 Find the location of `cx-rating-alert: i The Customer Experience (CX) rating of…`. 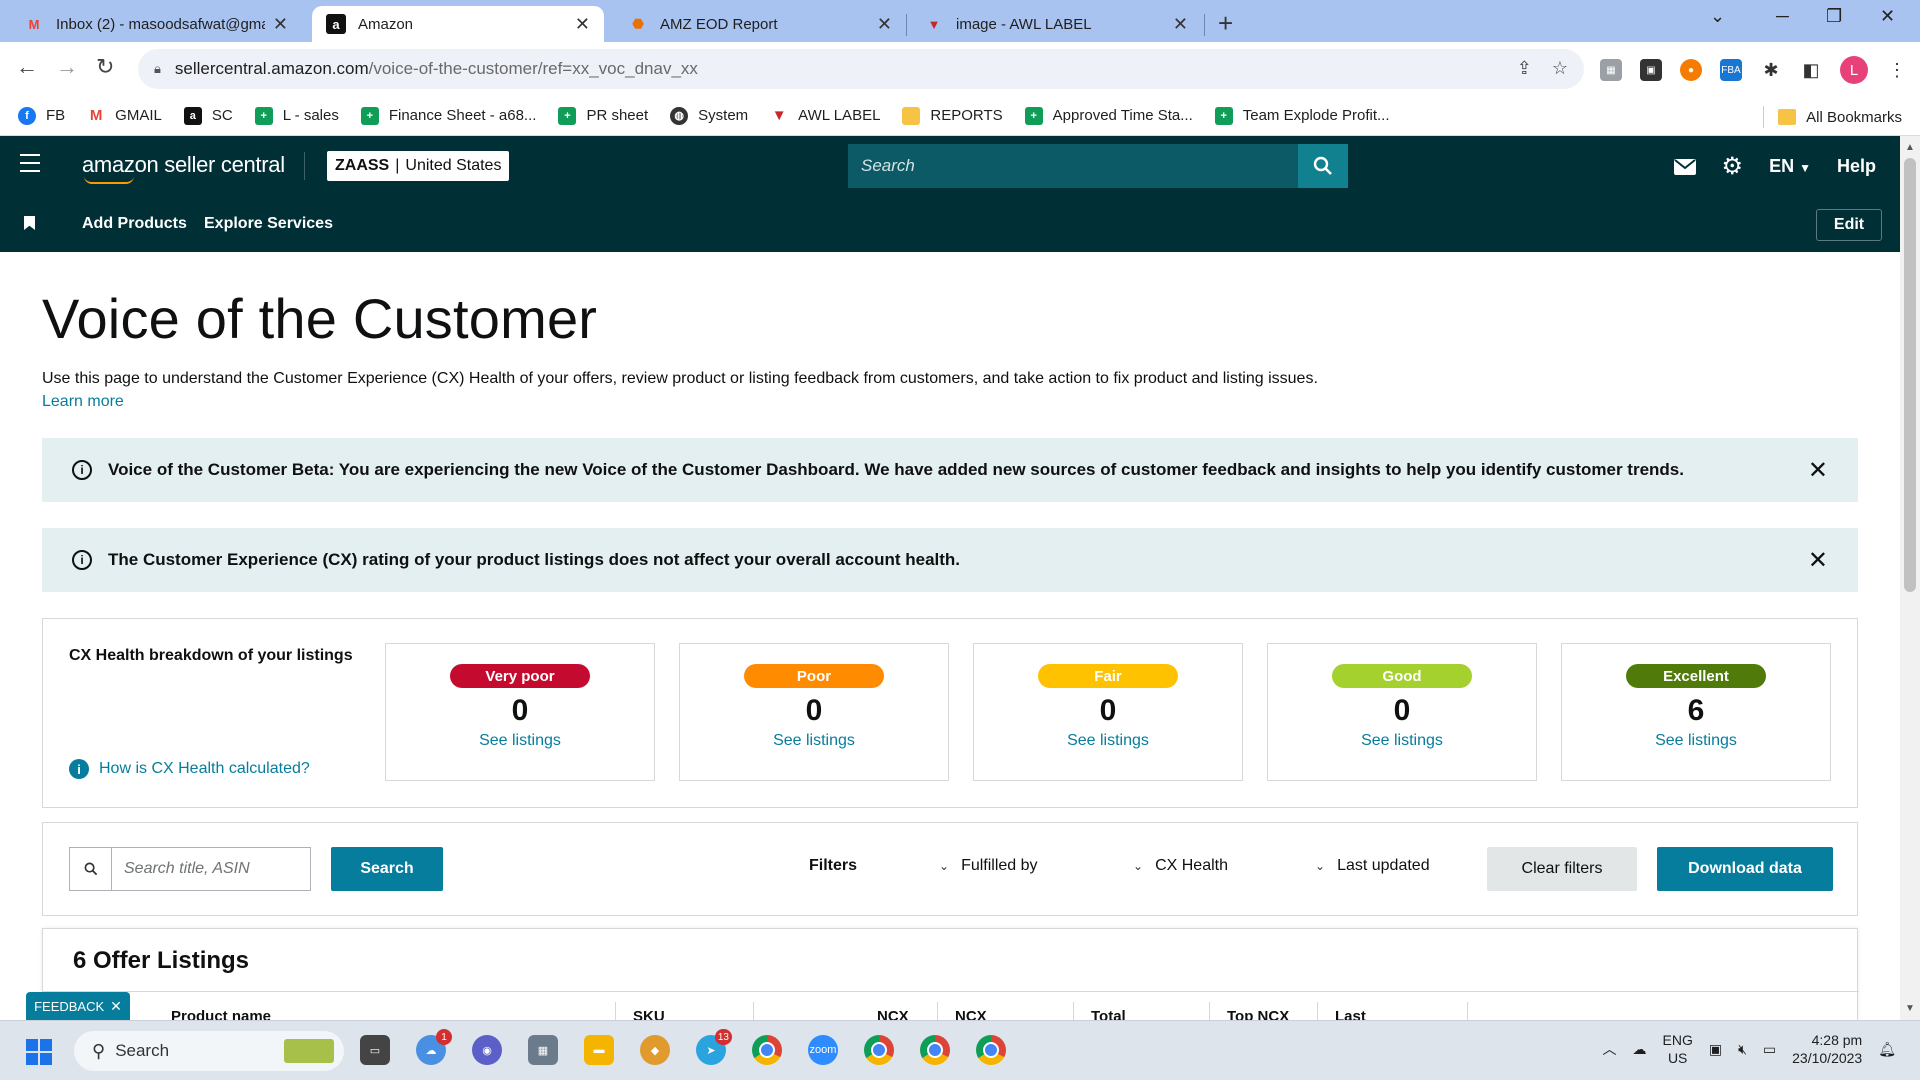

cx-rating-alert: i The Customer Experience (CX) rating of… is located at coordinates (950, 560).